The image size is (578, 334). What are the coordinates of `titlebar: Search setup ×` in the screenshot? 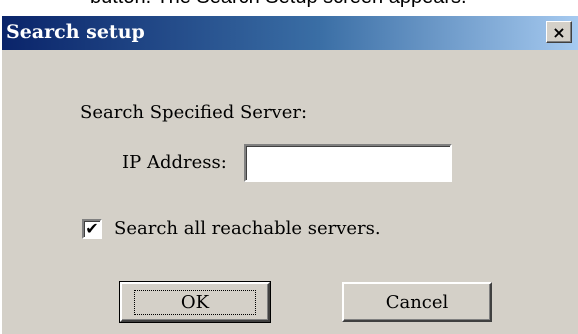 It's located at (290, 33).